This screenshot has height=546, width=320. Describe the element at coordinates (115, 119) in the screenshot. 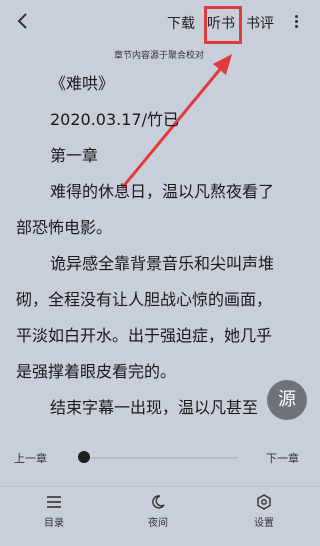

I see `book-date-author: 2020.03.17/竹已` at that location.